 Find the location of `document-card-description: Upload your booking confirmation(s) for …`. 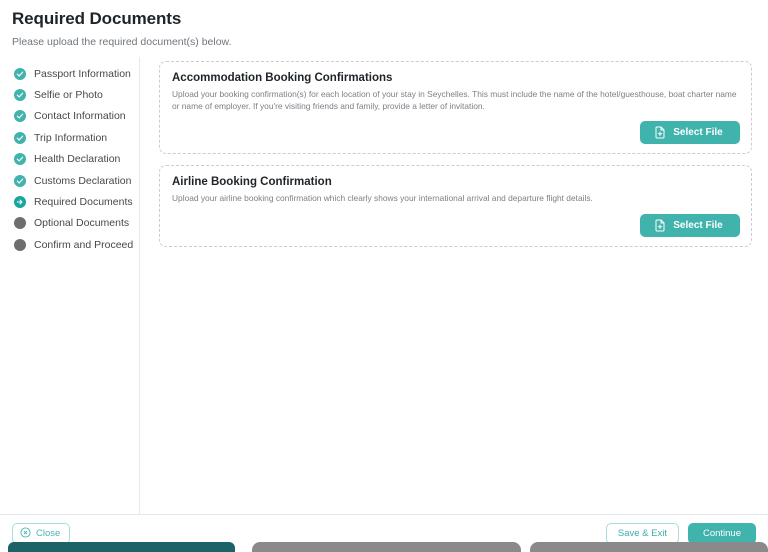

document-card-description: Upload your booking confirmation(s) for … is located at coordinates (454, 100).